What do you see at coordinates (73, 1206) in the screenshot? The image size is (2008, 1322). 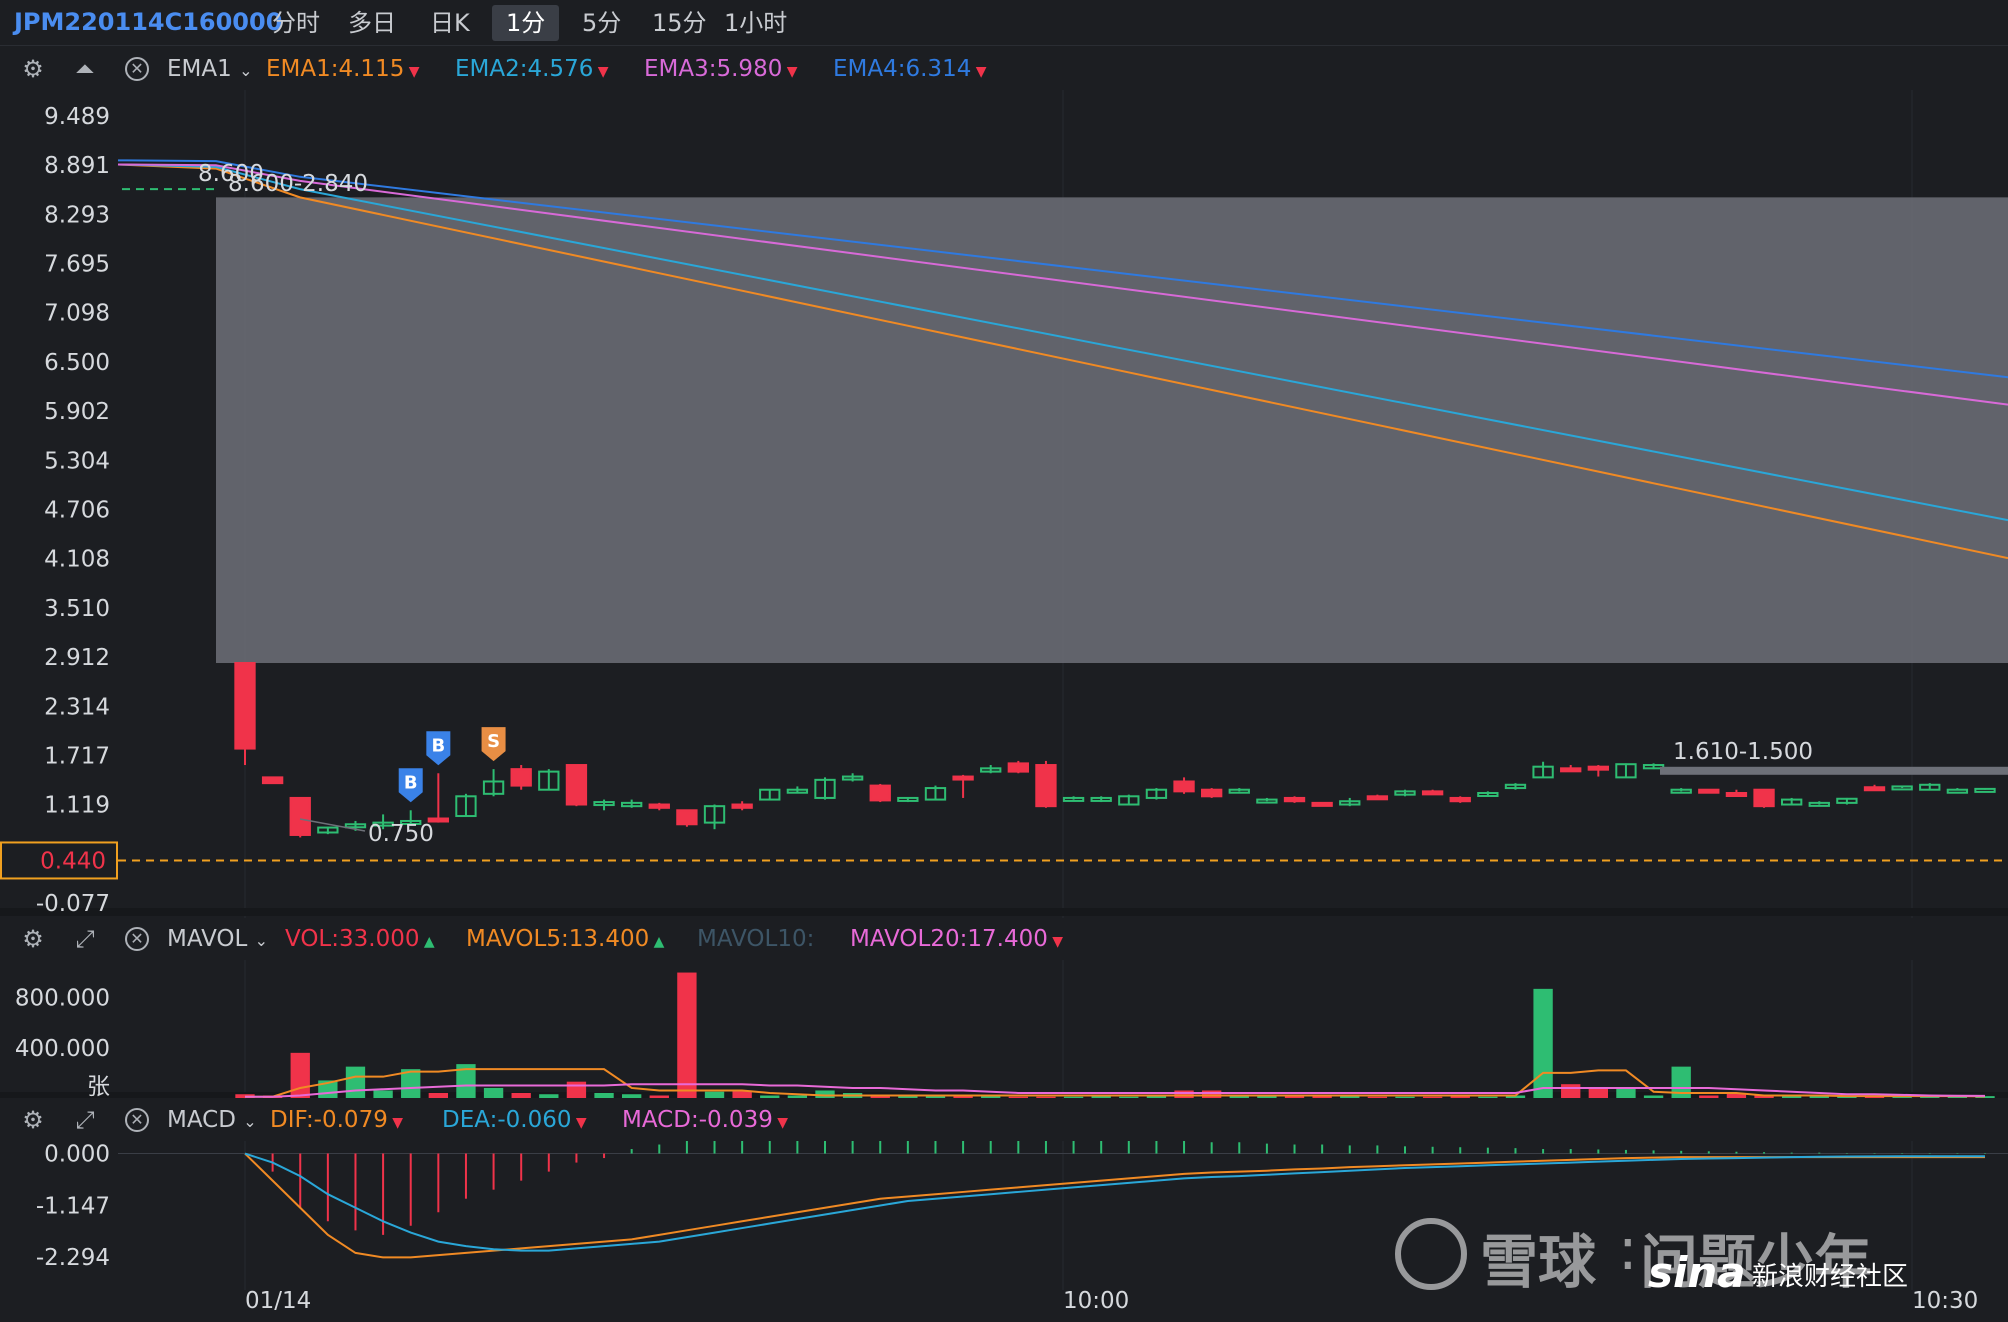 I see `macd-tick-label: -1.147` at bounding box center [73, 1206].